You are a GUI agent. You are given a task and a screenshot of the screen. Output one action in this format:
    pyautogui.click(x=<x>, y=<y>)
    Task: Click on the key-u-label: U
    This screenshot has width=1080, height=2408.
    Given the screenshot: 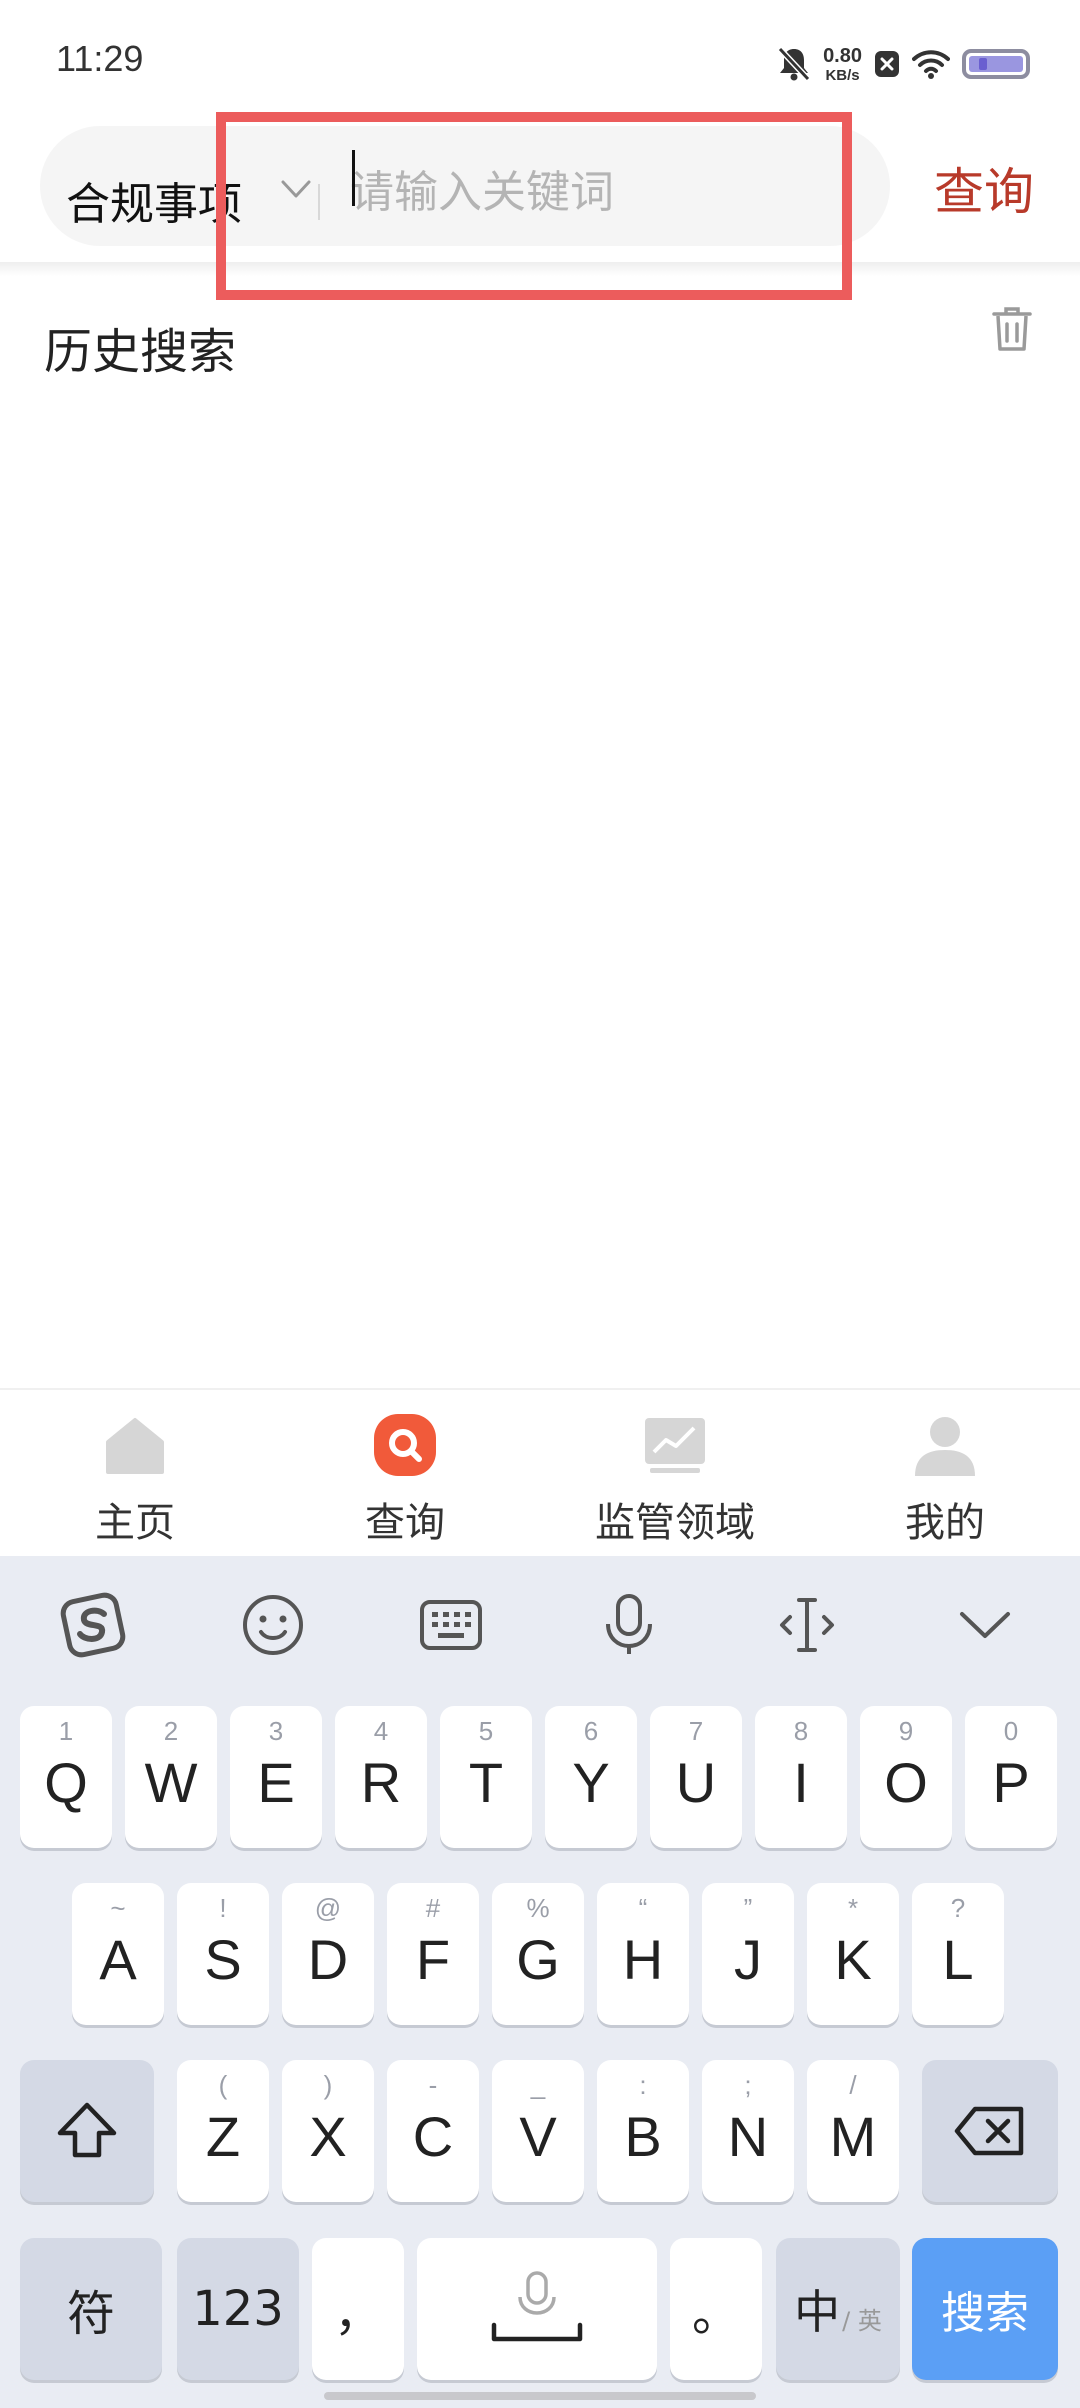 What is the action you would take?
    pyautogui.click(x=696, y=1782)
    